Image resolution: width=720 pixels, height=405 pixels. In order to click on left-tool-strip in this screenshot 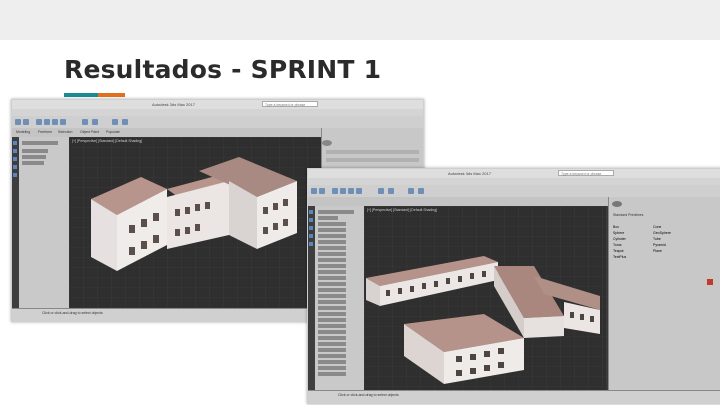, I will do `click(15, 223)`.